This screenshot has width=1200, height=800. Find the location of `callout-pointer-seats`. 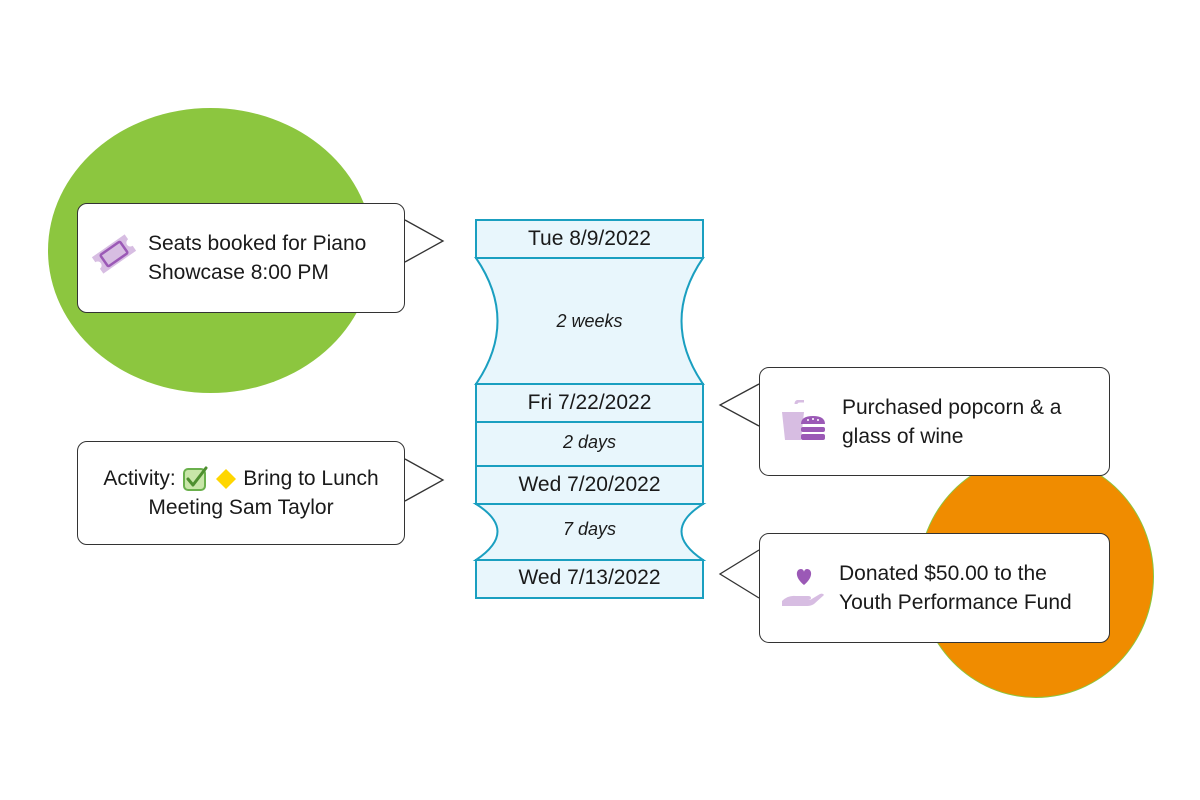

callout-pointer-seats is located at coordinates (424, 241).